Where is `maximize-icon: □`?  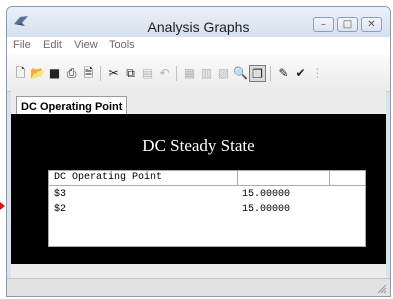 maximize-icon: □ is located at coordinates (347, 24).